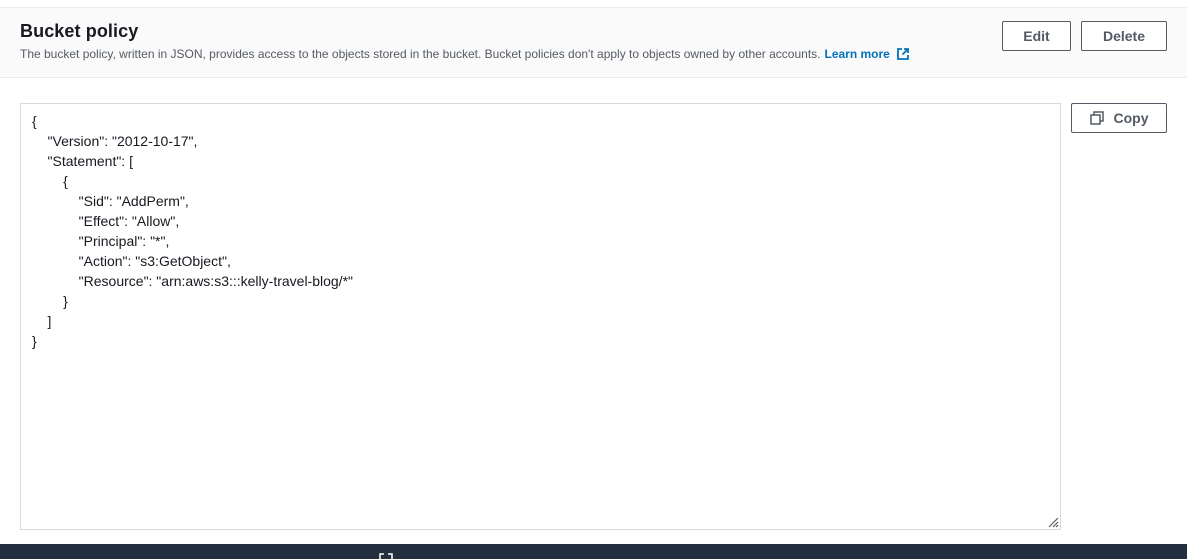  What do you see at coordinates (1131, 118) in the screenshot?
I see `copy-button-label: Copy` at bounding box center [1131, 118].